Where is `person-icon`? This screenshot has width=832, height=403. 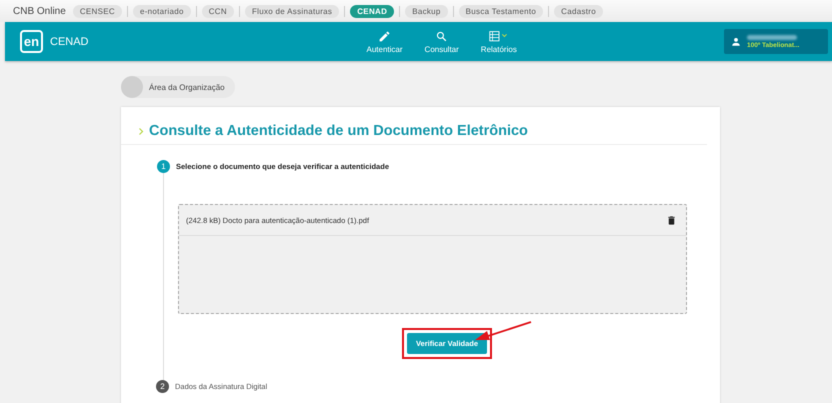
person-icon is located at coordinates (736, 41).